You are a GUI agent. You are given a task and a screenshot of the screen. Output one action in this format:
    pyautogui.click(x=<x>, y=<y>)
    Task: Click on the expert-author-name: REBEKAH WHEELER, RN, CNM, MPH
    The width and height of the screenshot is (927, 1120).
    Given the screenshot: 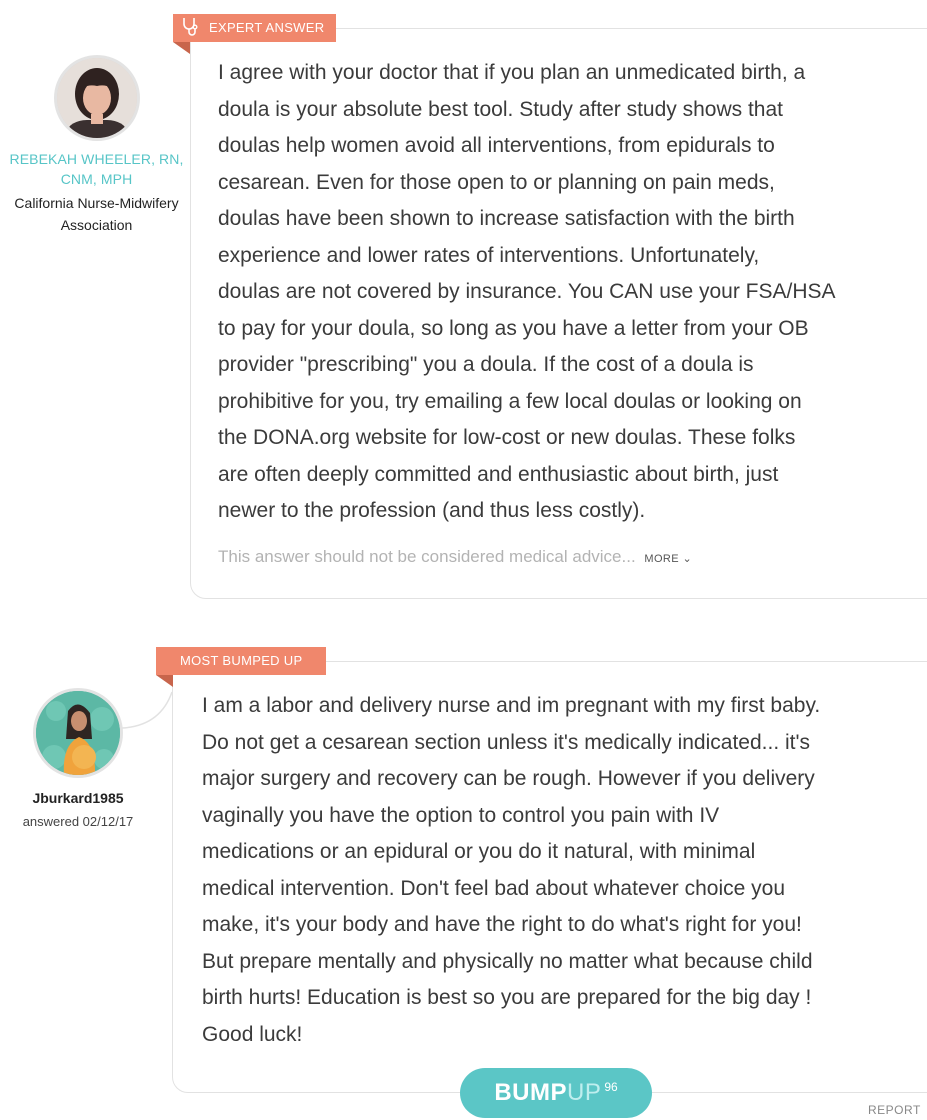 What is the action you would take?
    pyautogui.click(x=96, y=169)
    